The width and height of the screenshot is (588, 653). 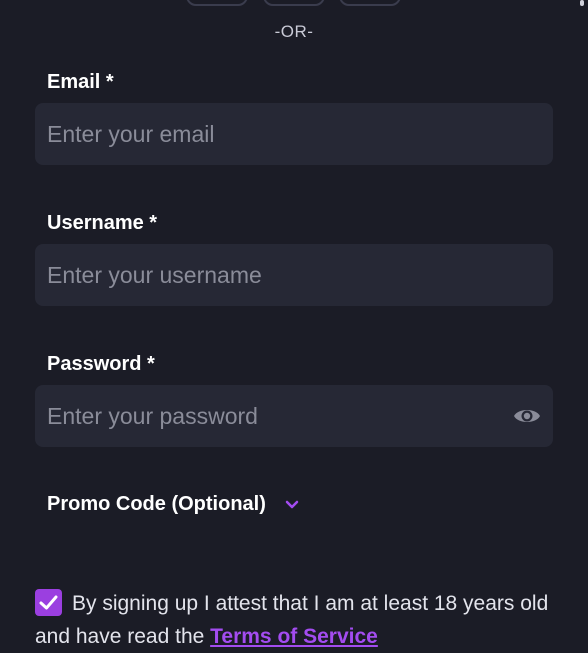 What do you see at coordinates (277, 416) in the screenshot?
I see `password-field` at bounding box center [277, 416].